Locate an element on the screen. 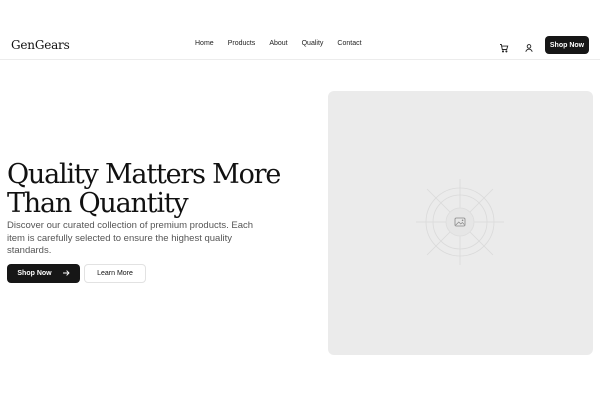 This screenshot has height=400, width=600. nav-products: Products is located at coordinates (242, 43).